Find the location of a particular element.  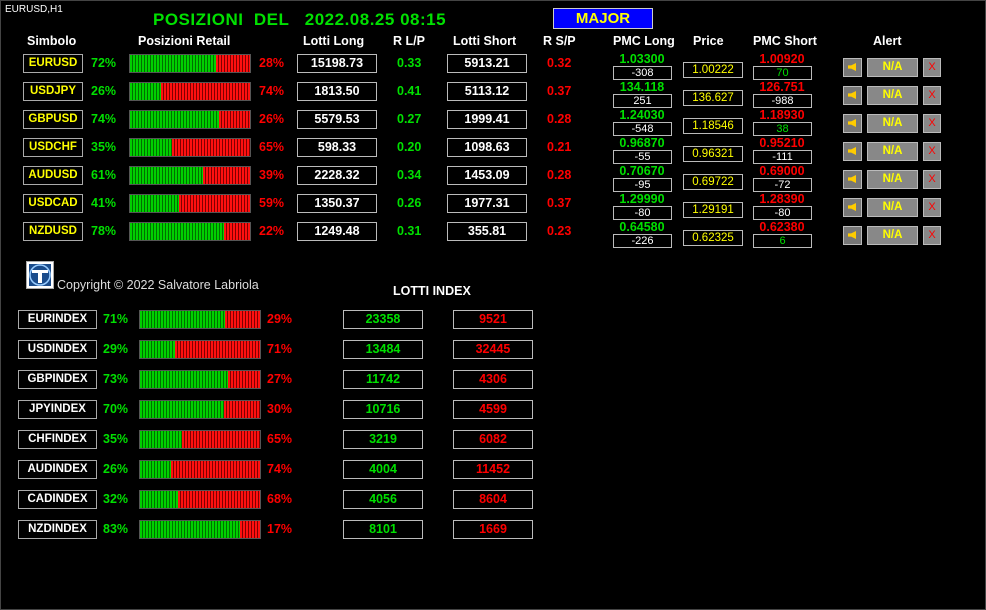

pmc-short-diff: 6 is located at coordinates (782, 241).